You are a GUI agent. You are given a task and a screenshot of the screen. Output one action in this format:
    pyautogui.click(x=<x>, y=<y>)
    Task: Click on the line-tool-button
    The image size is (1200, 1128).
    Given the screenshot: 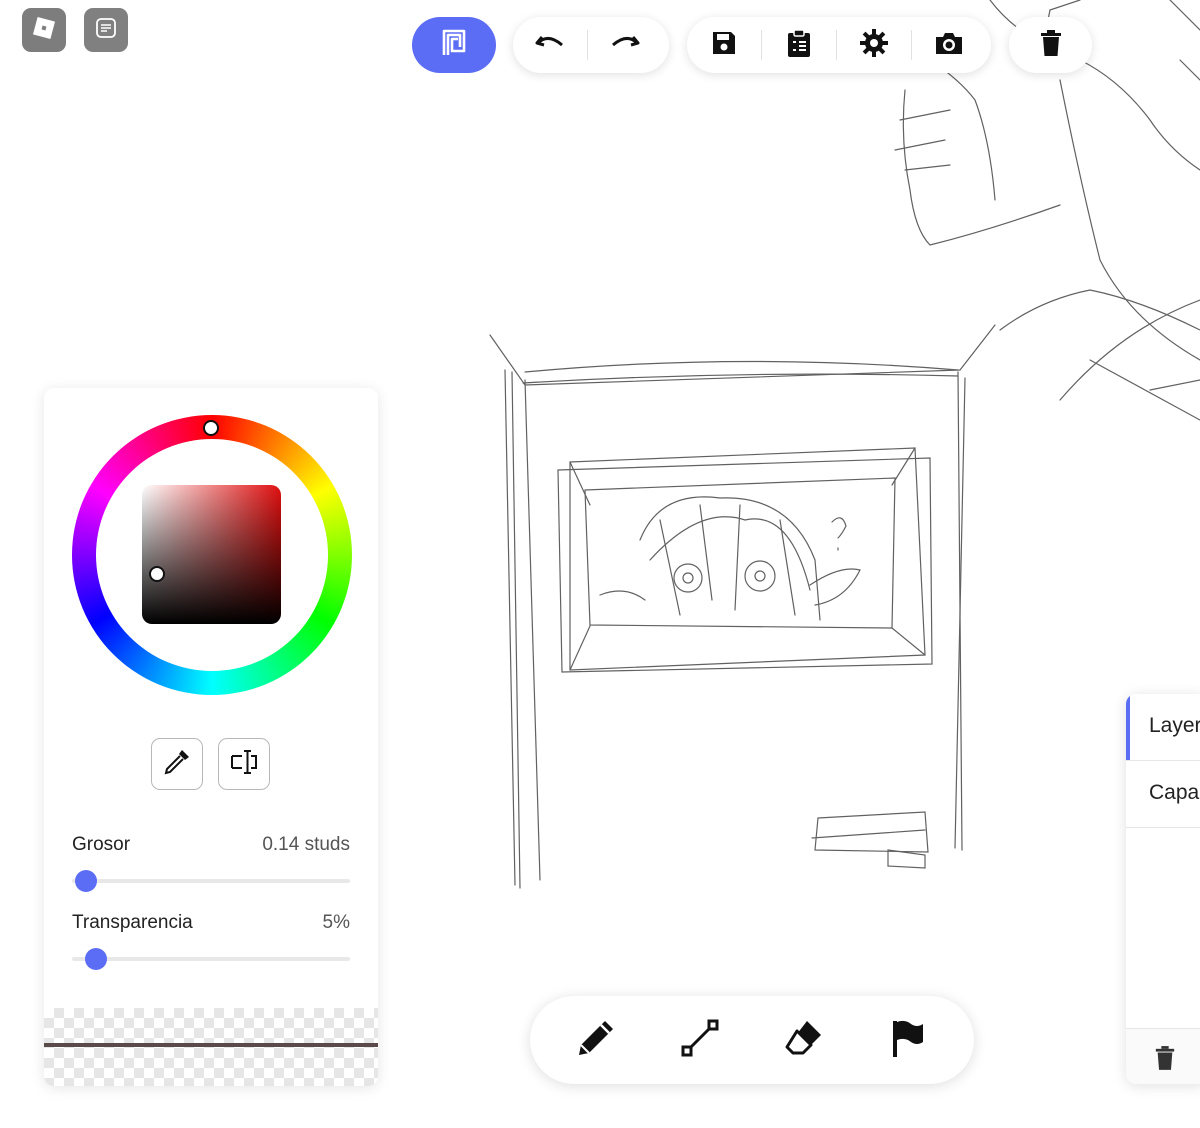 What is the action you would take?
    pyautogui.click(x=700, y=1040)
    